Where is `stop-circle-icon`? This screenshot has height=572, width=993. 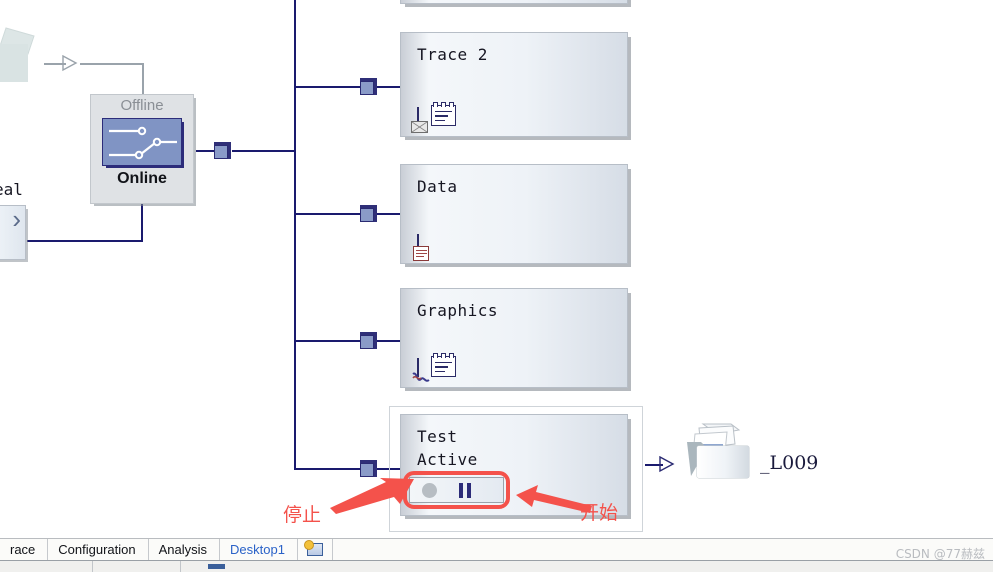
stop-circle-icon is located at coordinates (429, 490).